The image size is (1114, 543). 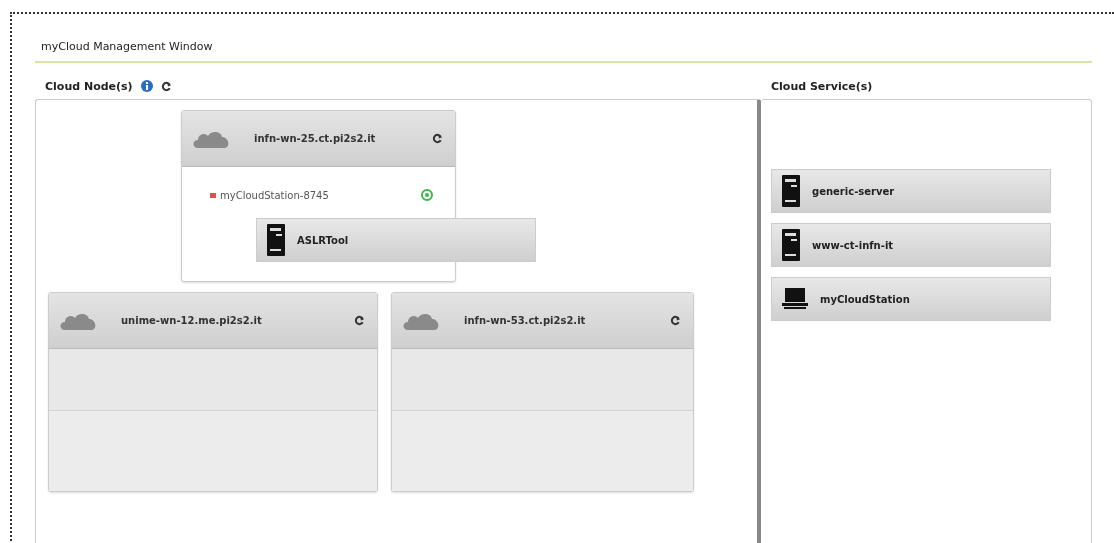 What do you see at coordinates (213, 195) in the screenshot?
I see `bullet-icon` at bounding box center [213, 195].